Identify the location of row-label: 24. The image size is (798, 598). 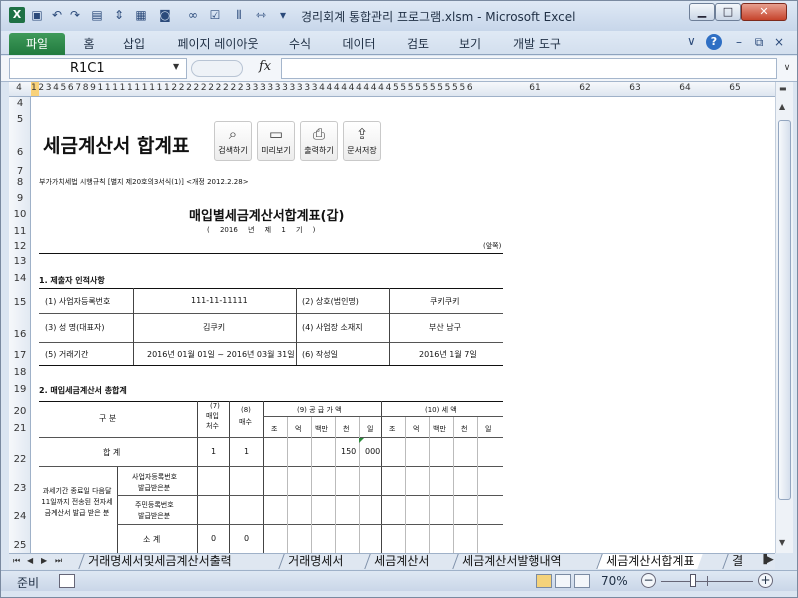
(20, 516).